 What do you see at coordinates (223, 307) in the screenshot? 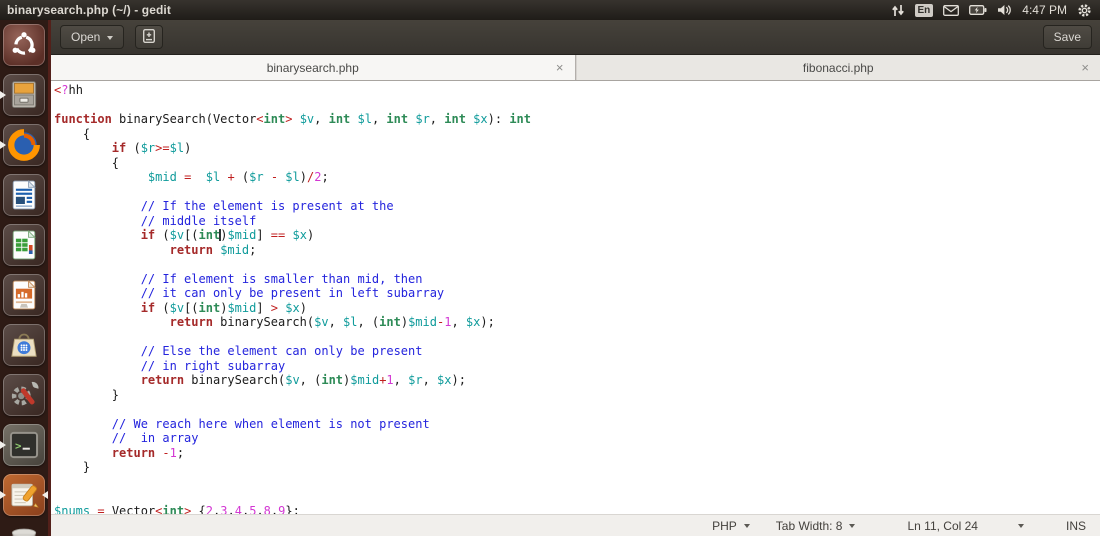
I see `code-line: if ($v[(int)$mid] > $x)` at bounding box center [223, 307].